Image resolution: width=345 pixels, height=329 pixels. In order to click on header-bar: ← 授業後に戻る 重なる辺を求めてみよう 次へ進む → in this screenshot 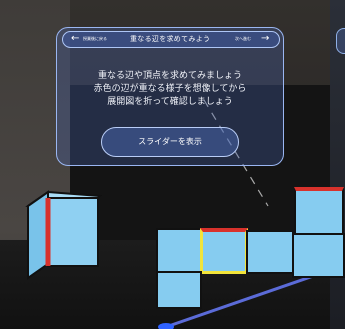, I will do `click(171, 39)`.